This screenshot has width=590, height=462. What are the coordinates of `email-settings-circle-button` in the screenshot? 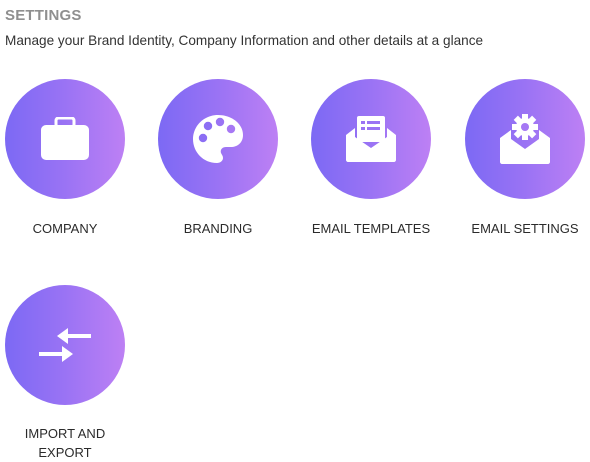 It's located at (525, 139).